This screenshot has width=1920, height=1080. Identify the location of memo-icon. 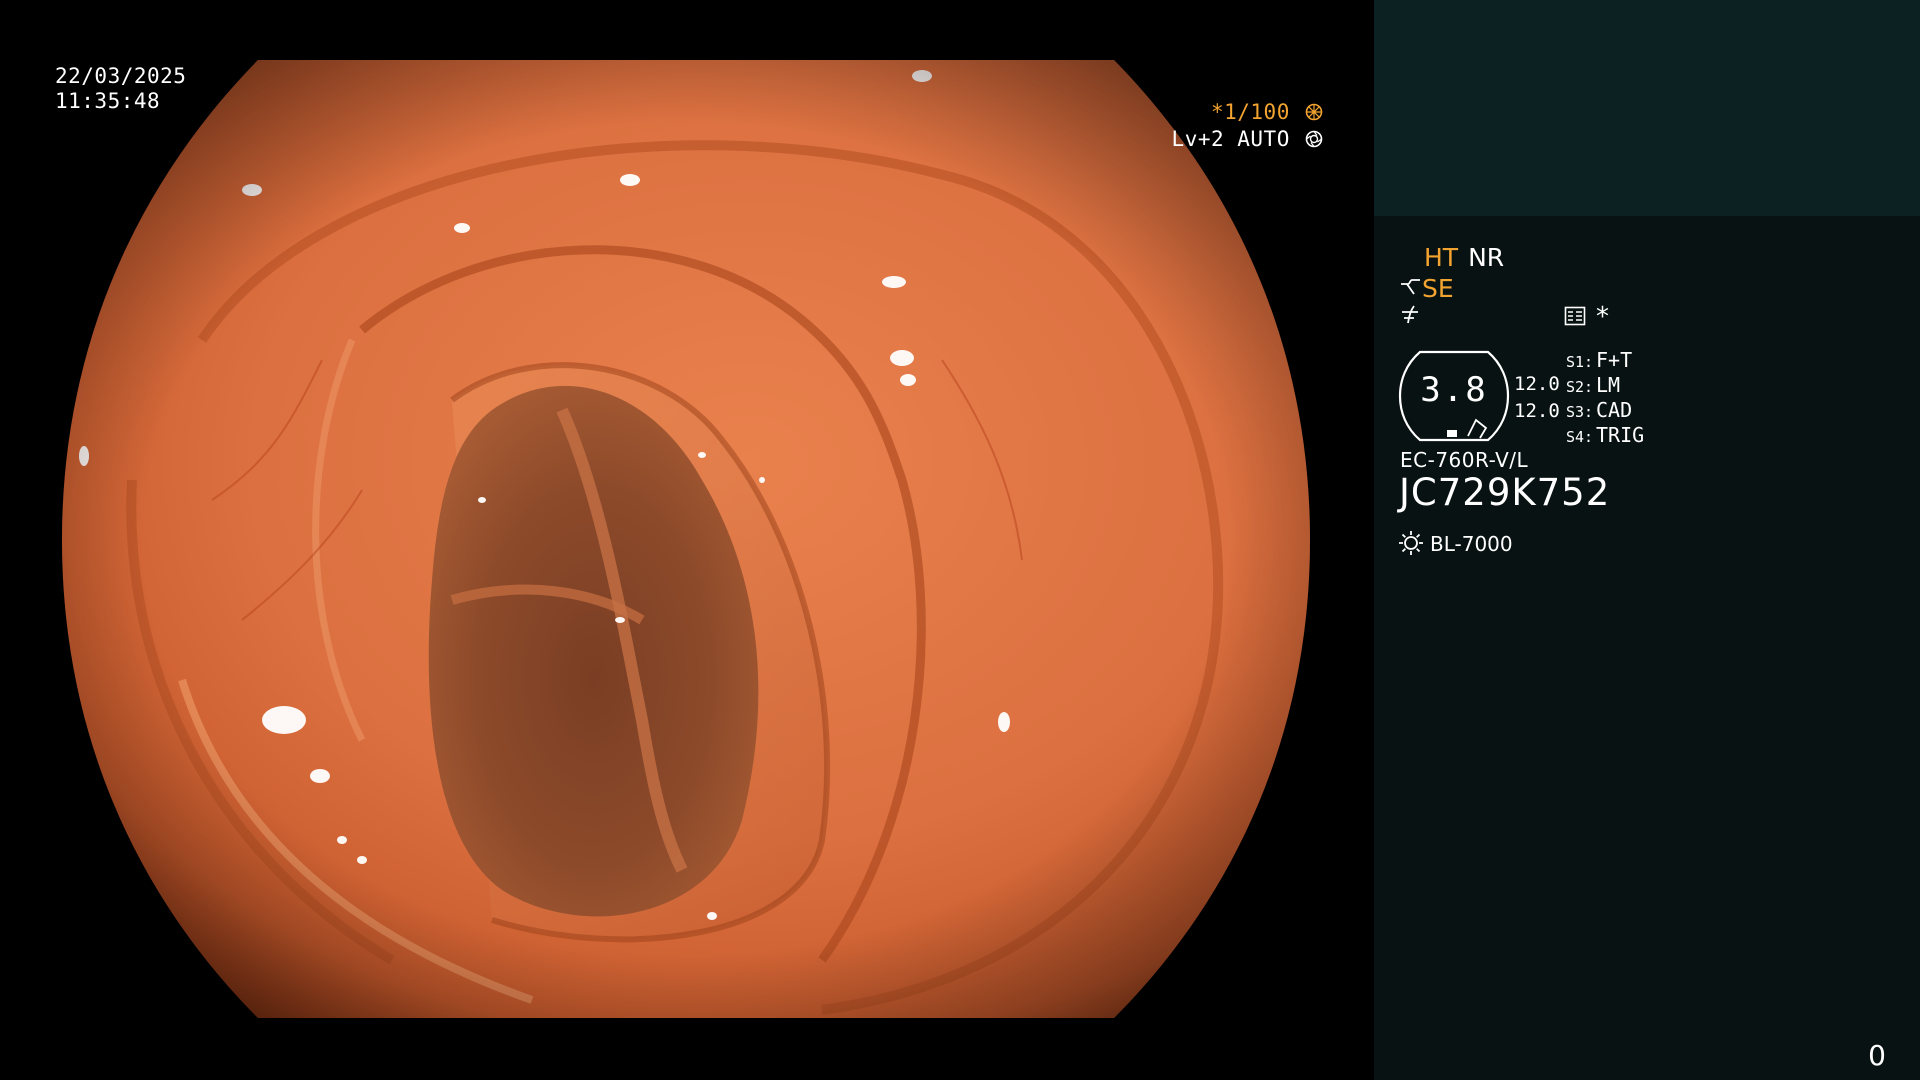
(1575, 316).